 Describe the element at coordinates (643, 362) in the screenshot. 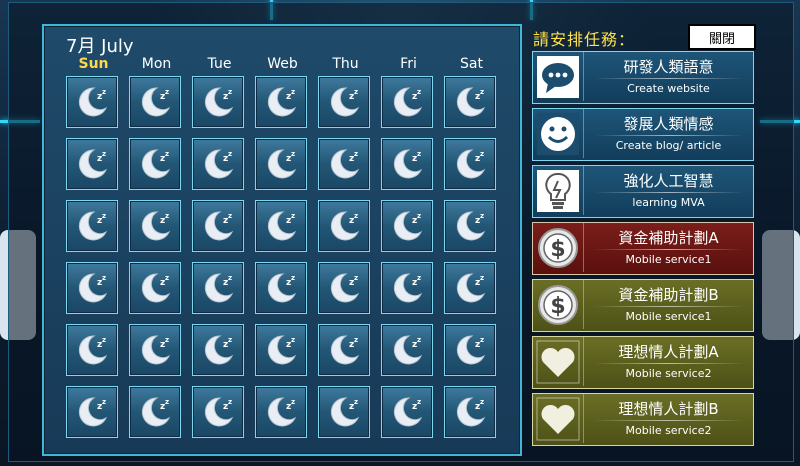

I see `task-item: 理想情人計劃A Mobile service2` at that location.